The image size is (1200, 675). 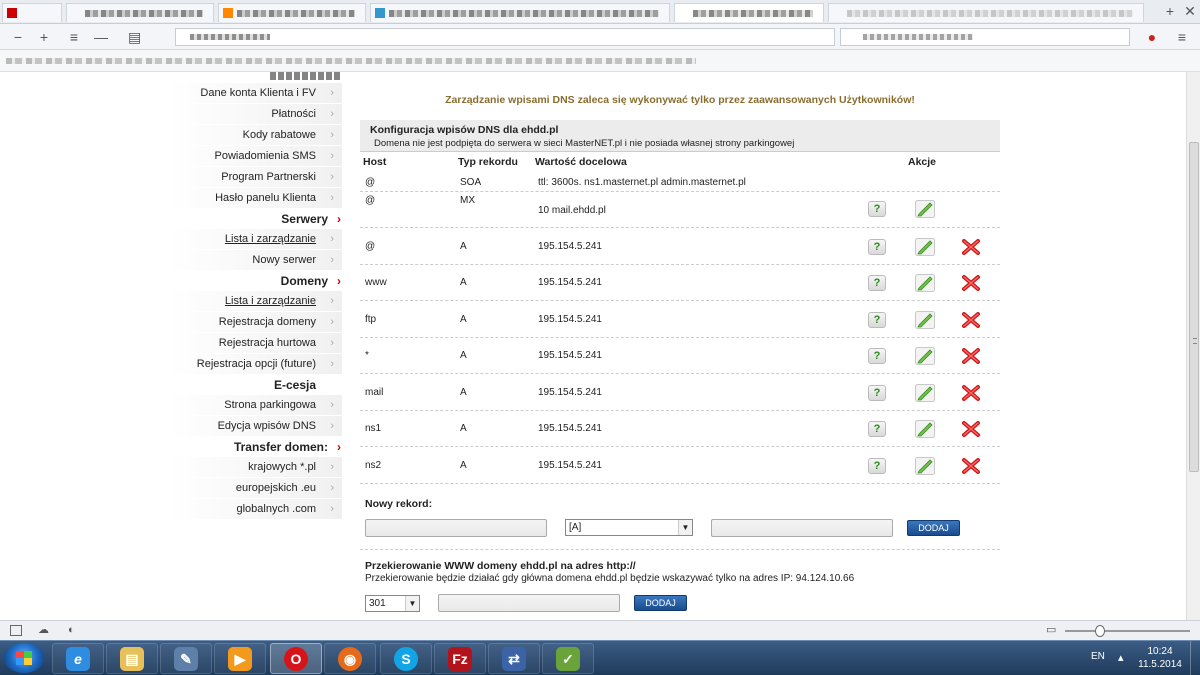 What do you see at coordinates (44, 37) in the screenshot?
I see `forward-icon: +` at bounding box center [44, 37].